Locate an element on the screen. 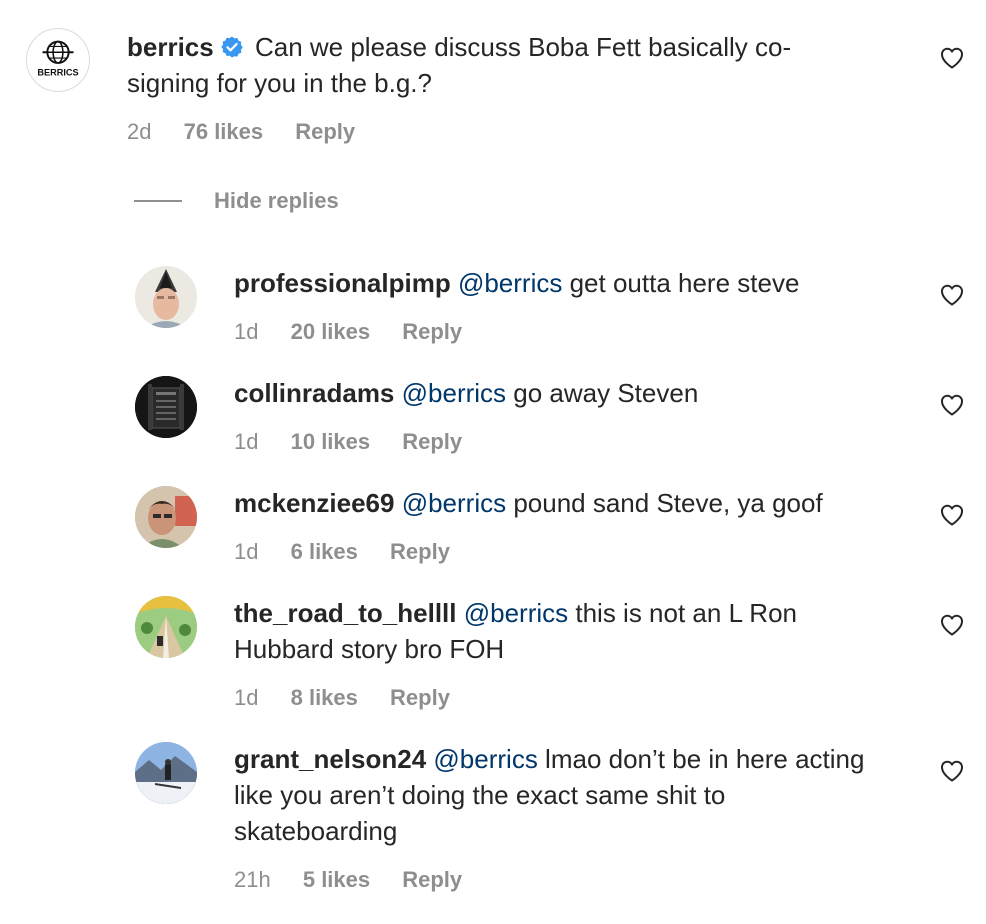  reply-likes: 5 likes is located at coordinates (336, 879).